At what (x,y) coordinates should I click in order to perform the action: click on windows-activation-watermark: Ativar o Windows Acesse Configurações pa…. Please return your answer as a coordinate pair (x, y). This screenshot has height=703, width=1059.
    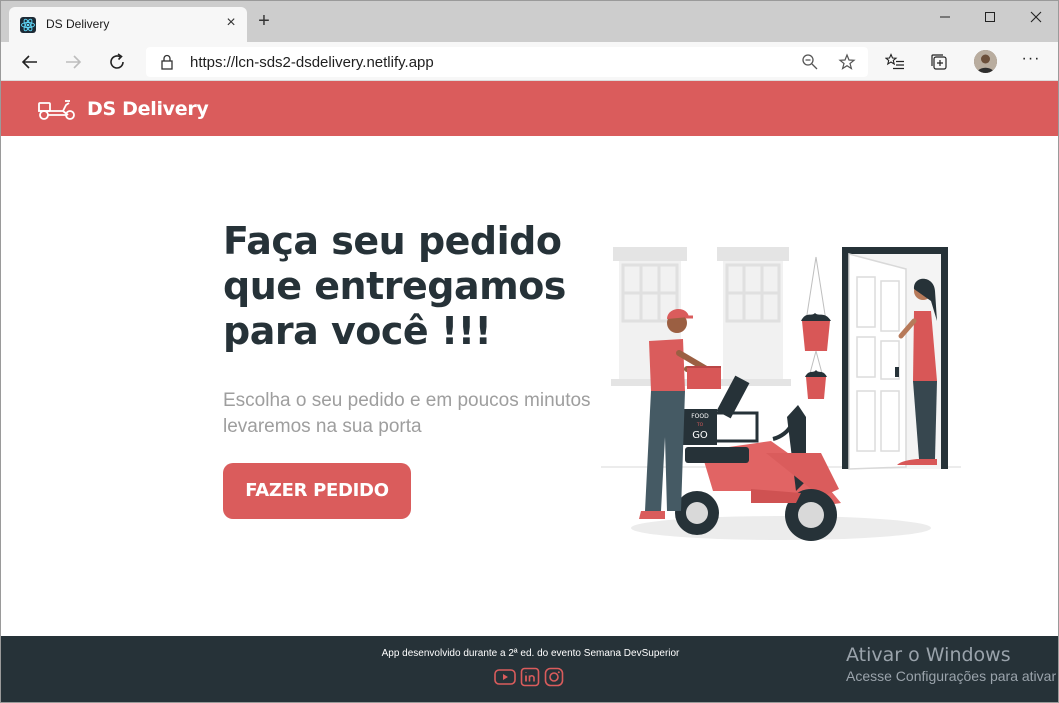
    Looking at the image, I should click on (952, 664).